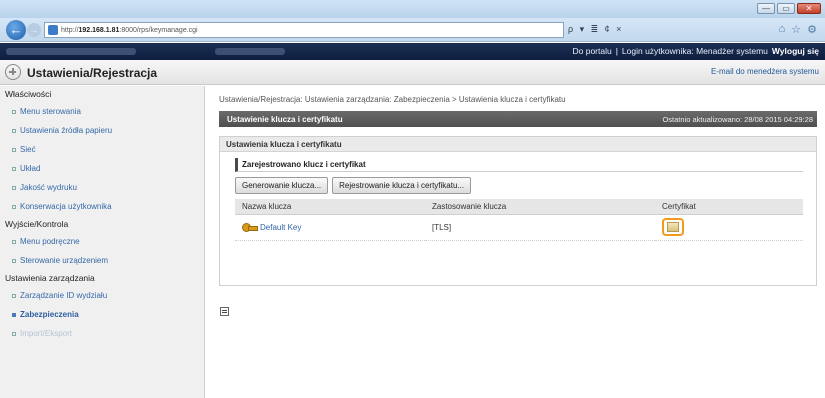  I want to click on sidebar-item-department-id: Zarządzanie ID wydziału, so click(102, 295).